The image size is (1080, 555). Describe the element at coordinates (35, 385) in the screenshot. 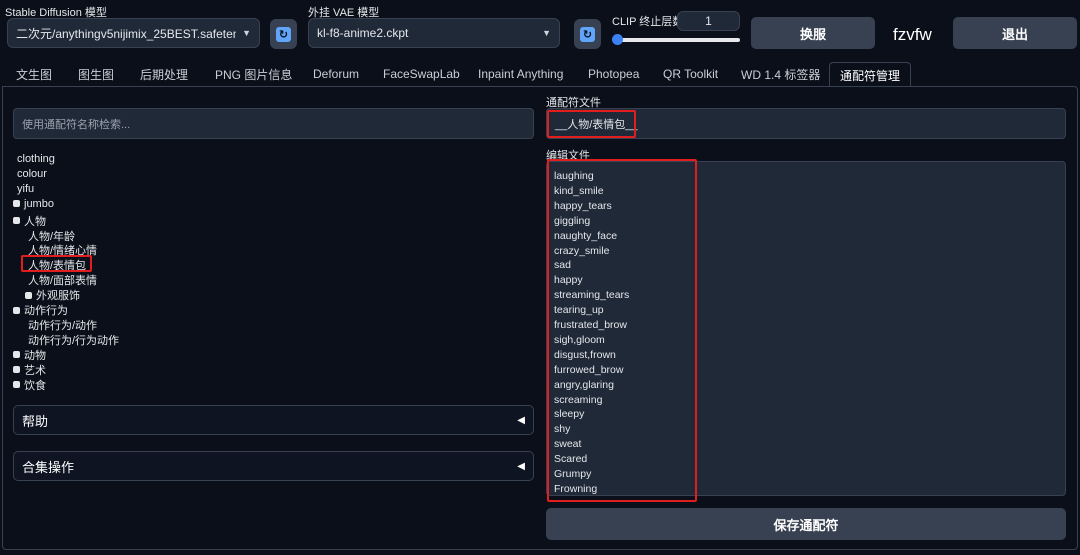

I see `tree-item-label: 饮食` at that location.